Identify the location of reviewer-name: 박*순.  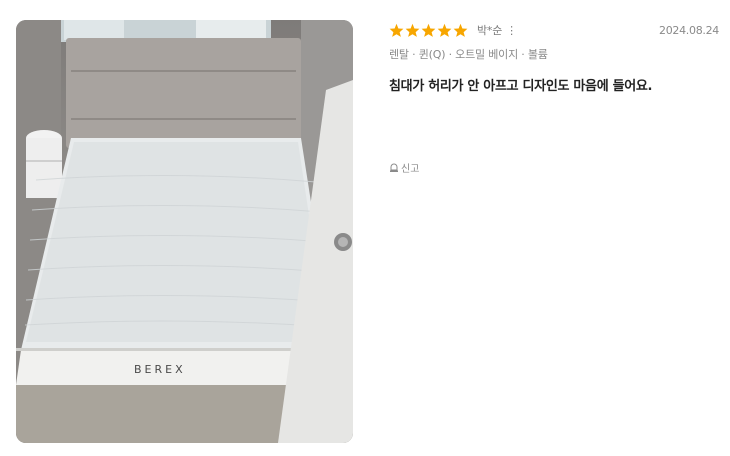
(490, 30).